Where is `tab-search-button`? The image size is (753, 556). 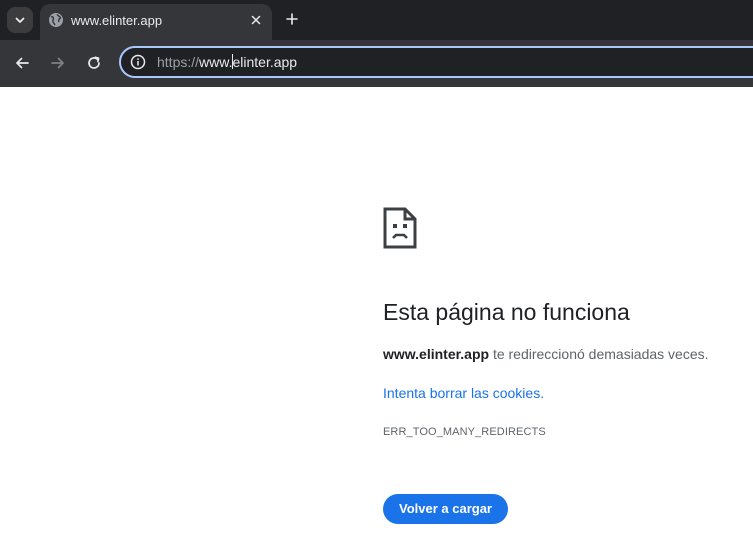
tab-search-button is located at coordinates (20, 20).